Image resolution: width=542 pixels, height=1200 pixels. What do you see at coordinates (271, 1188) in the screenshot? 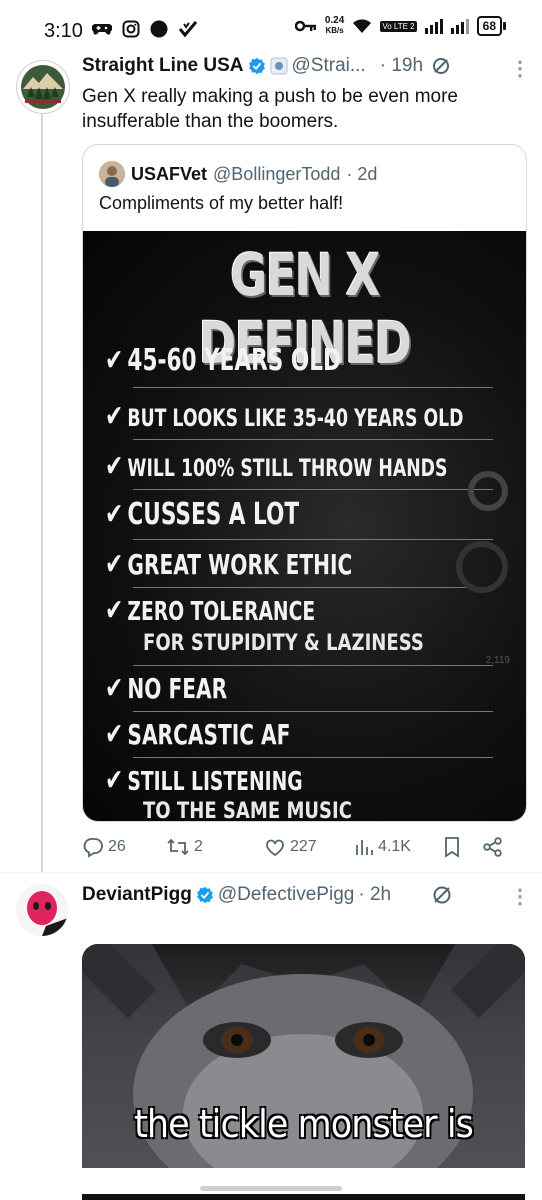
I see `home-gesture-bar` at bounding box center [271, 1188].